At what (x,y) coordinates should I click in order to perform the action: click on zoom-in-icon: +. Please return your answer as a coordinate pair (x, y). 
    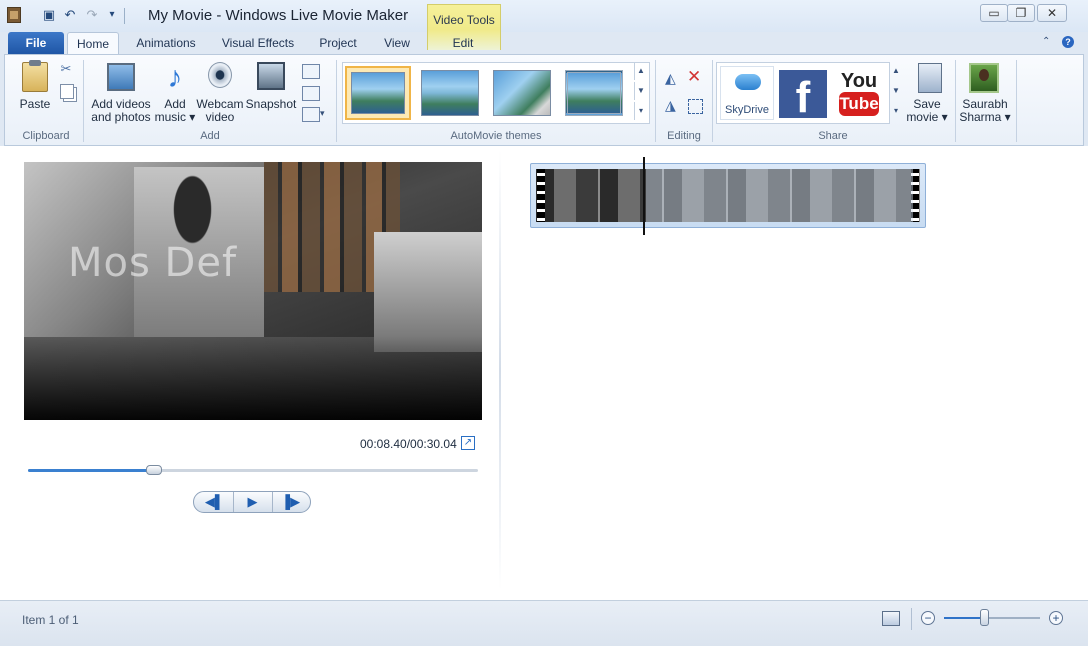
    Looking at the image, I should click on (1056, 618).